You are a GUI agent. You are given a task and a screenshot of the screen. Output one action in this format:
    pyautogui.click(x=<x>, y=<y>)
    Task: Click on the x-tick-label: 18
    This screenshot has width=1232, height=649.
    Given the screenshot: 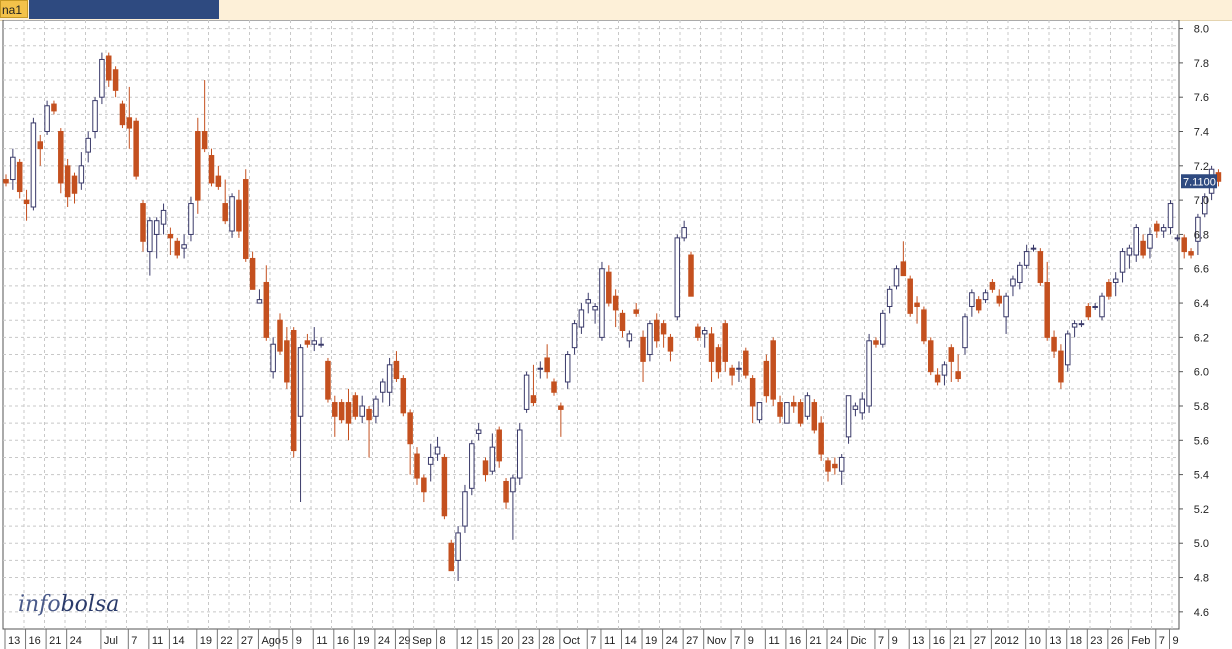 What is the action you would take?
    pyautogui.click(x=1076, y=641)
    